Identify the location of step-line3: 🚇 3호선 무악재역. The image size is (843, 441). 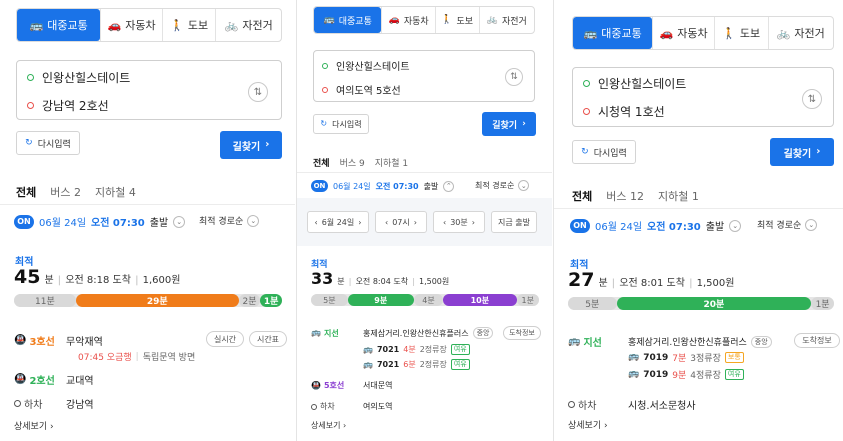
(58, 340).